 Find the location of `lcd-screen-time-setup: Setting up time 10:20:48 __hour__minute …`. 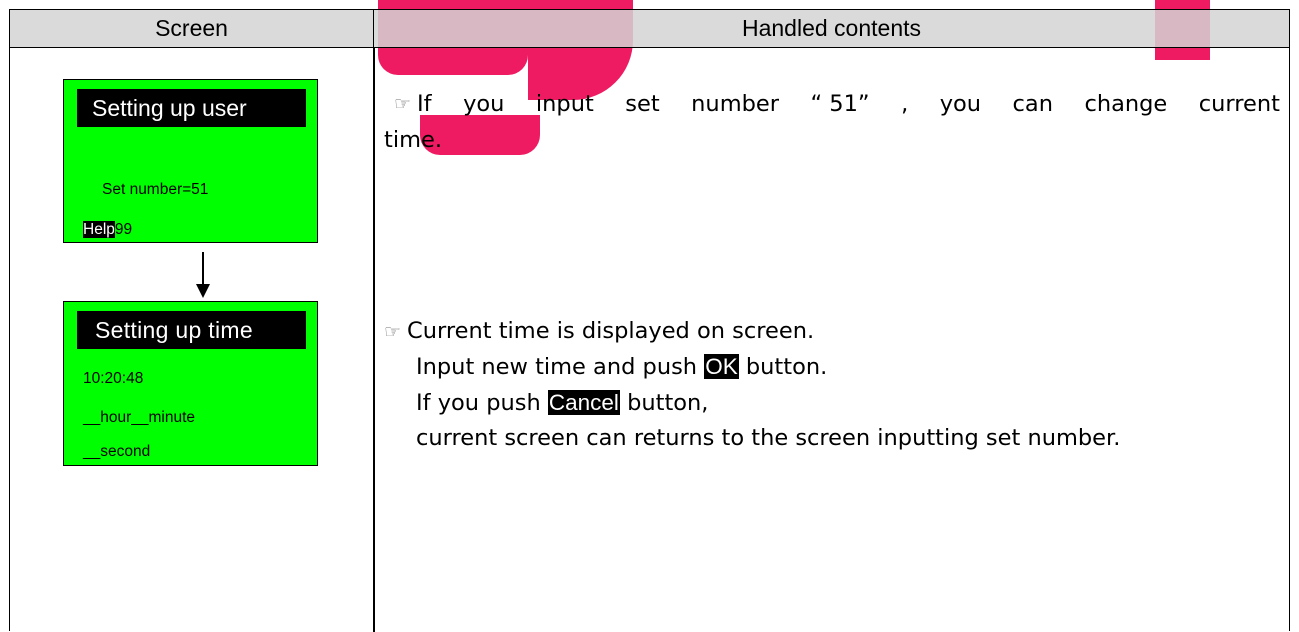

lcd-screen-time-setup: Setting up time 10:20:48 __hour__minute … is located at coordinates (190, 383).